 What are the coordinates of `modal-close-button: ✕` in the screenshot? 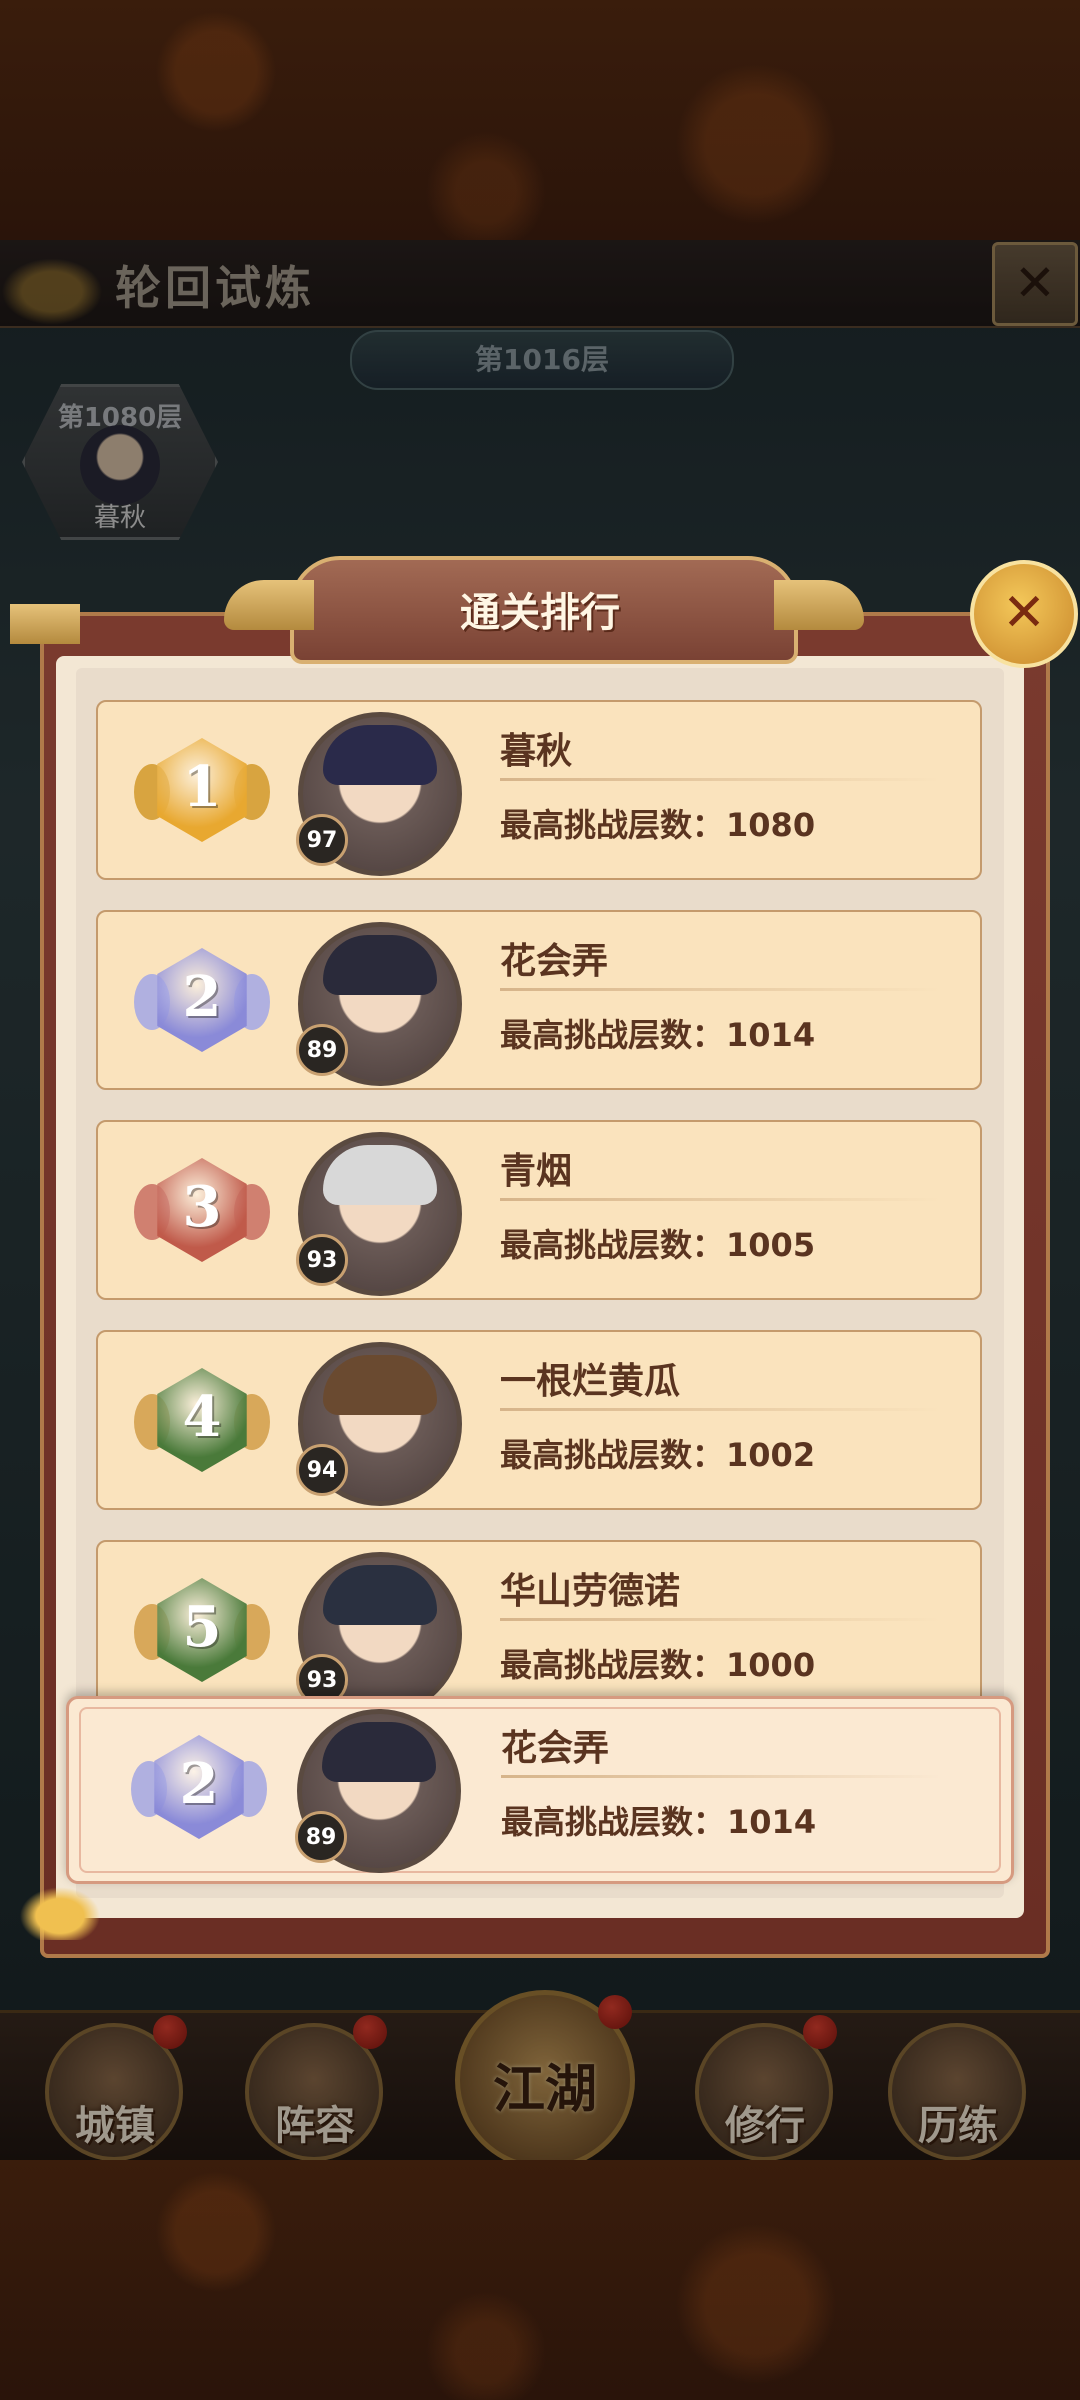 It's located at (1024, 614).